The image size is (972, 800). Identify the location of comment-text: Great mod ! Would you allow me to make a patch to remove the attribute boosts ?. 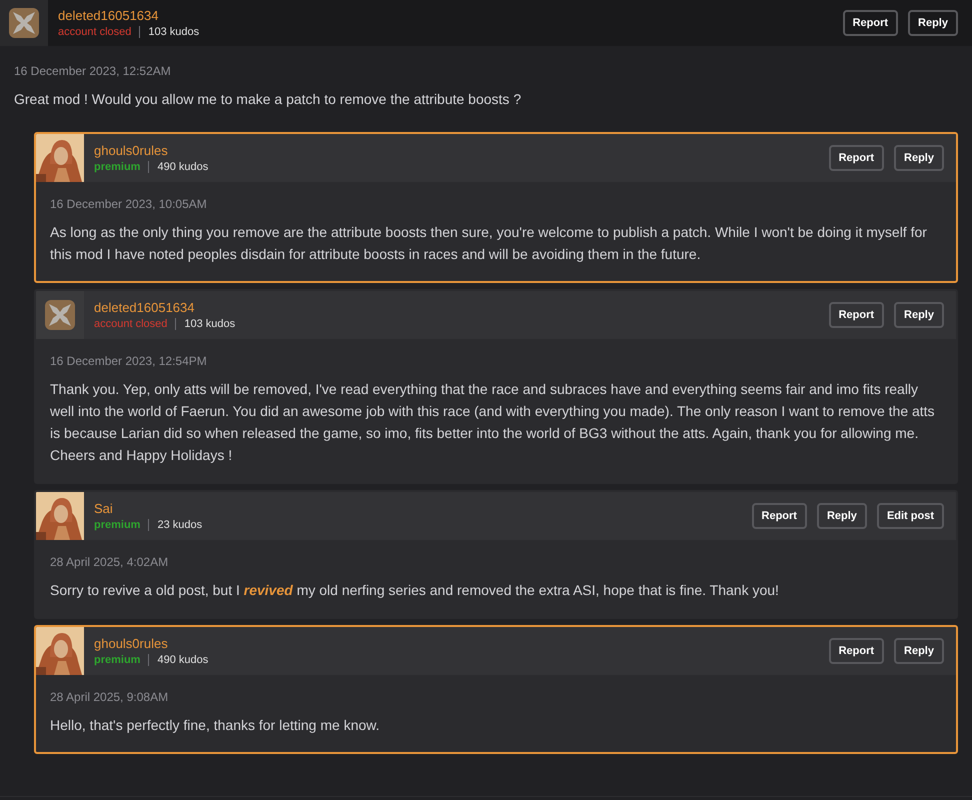
(268, 99).